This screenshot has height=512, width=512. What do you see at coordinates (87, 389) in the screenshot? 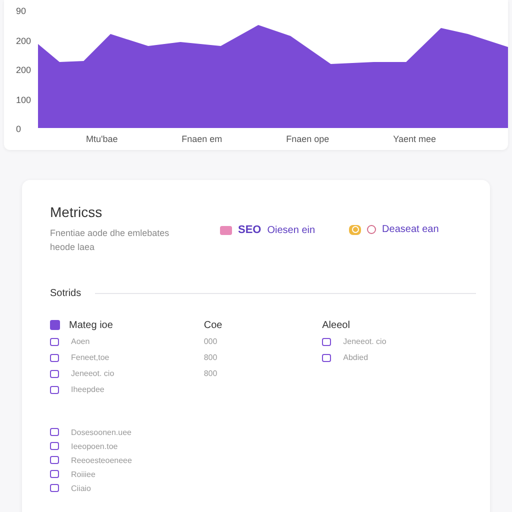
I see `list-item: Iheepdee` at bounding box center [87, 389].